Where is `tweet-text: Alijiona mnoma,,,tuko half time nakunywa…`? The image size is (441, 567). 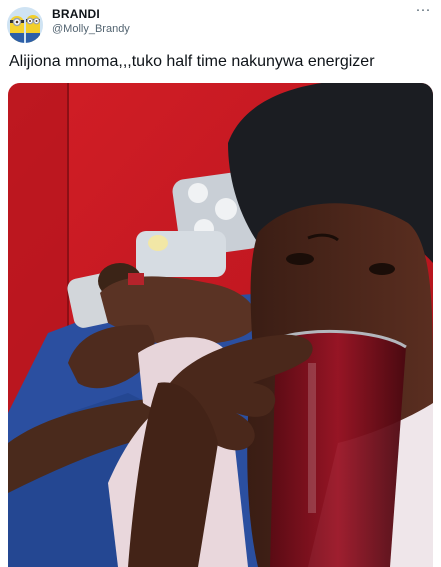
tweet-text: Alijiona mnoma,,,tuko half time nakunywa… is located at coordinates (192, 61).